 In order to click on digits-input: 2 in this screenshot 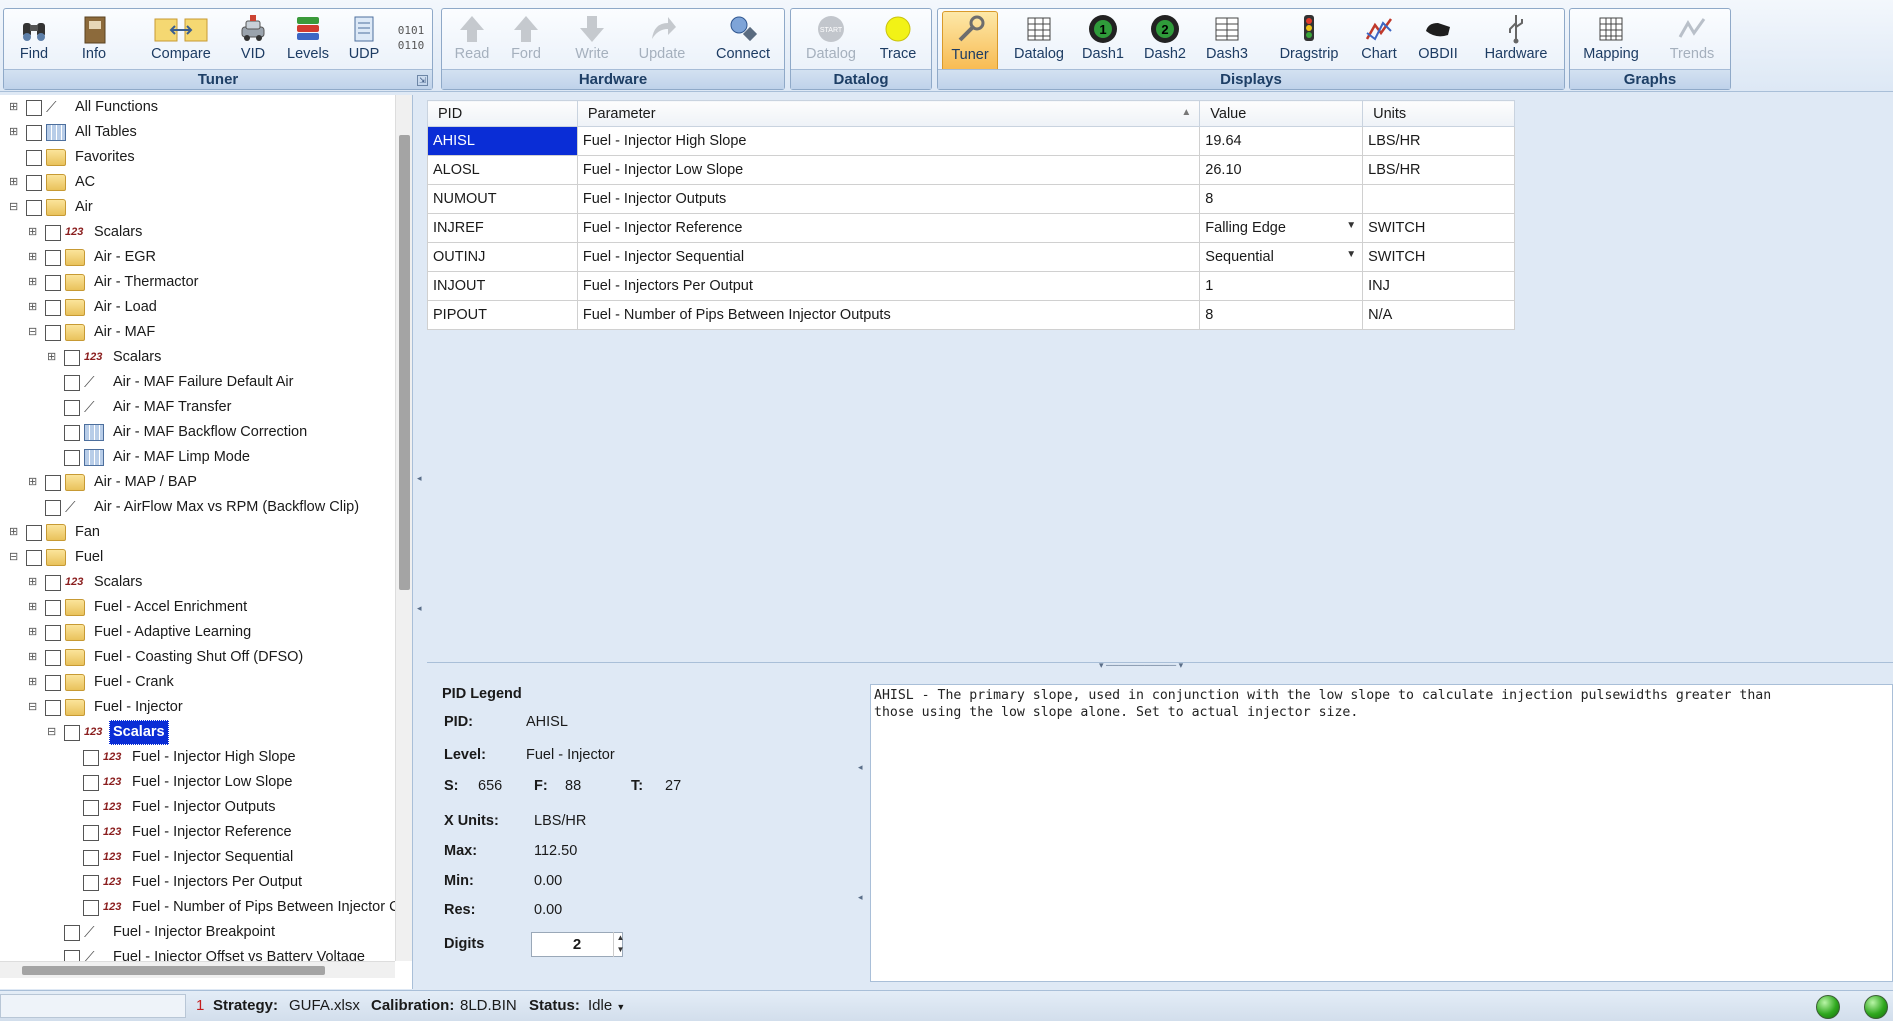, I will do `click(577, 944)`.